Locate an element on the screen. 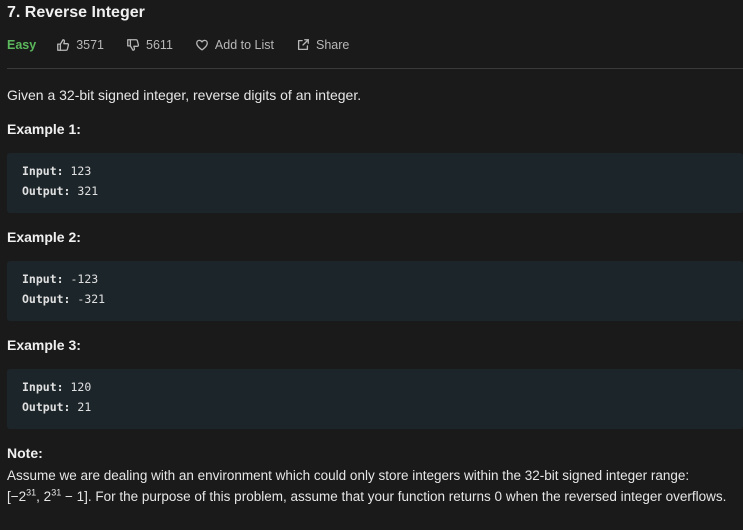 This screenshot has width=743, height=530. add-to-list-label: Add to List is located at coordinates (244, 45).